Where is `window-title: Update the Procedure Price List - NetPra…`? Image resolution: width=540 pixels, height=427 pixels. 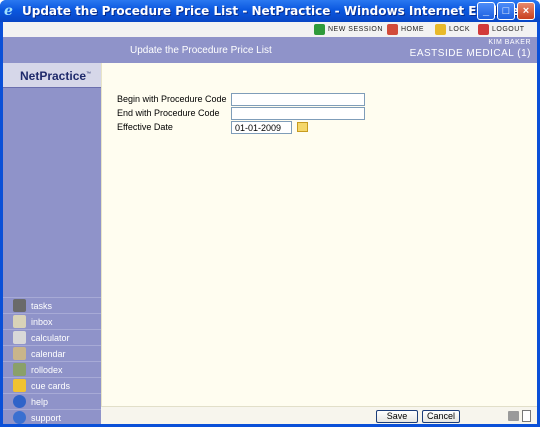
window-title: Update the Procedure Price List - NetPra… is located at coordinates (274, 11).